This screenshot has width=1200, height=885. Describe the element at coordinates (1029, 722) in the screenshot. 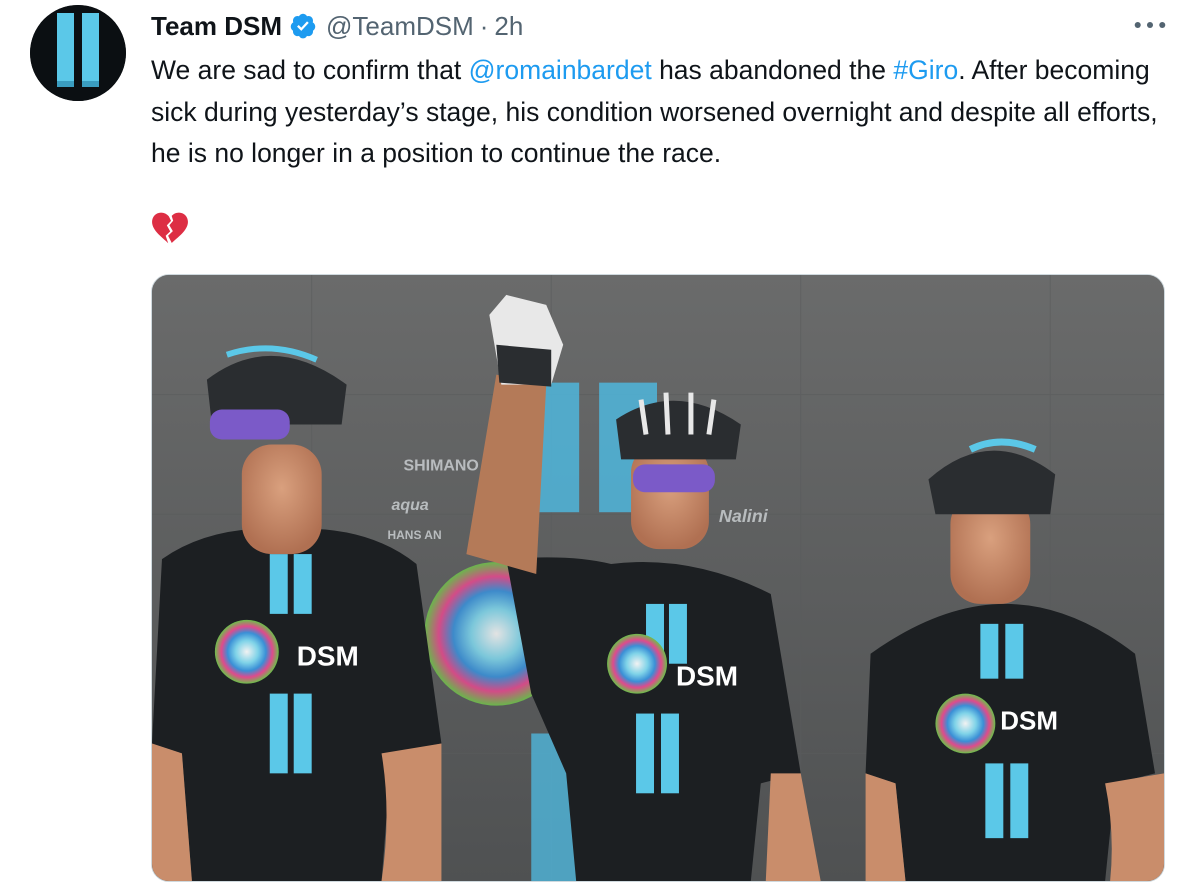

I see `rider-right-jersey-text: DSM` at that location.